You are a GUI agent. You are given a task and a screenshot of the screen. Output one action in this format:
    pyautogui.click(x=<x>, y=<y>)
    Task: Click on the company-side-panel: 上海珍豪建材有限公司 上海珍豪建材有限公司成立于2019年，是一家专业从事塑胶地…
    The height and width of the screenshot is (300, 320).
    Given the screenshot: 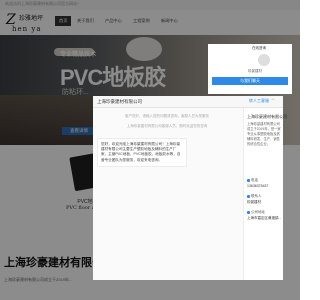 What is the action you would take?
    pyautogui.click(x=265, y=194)
    